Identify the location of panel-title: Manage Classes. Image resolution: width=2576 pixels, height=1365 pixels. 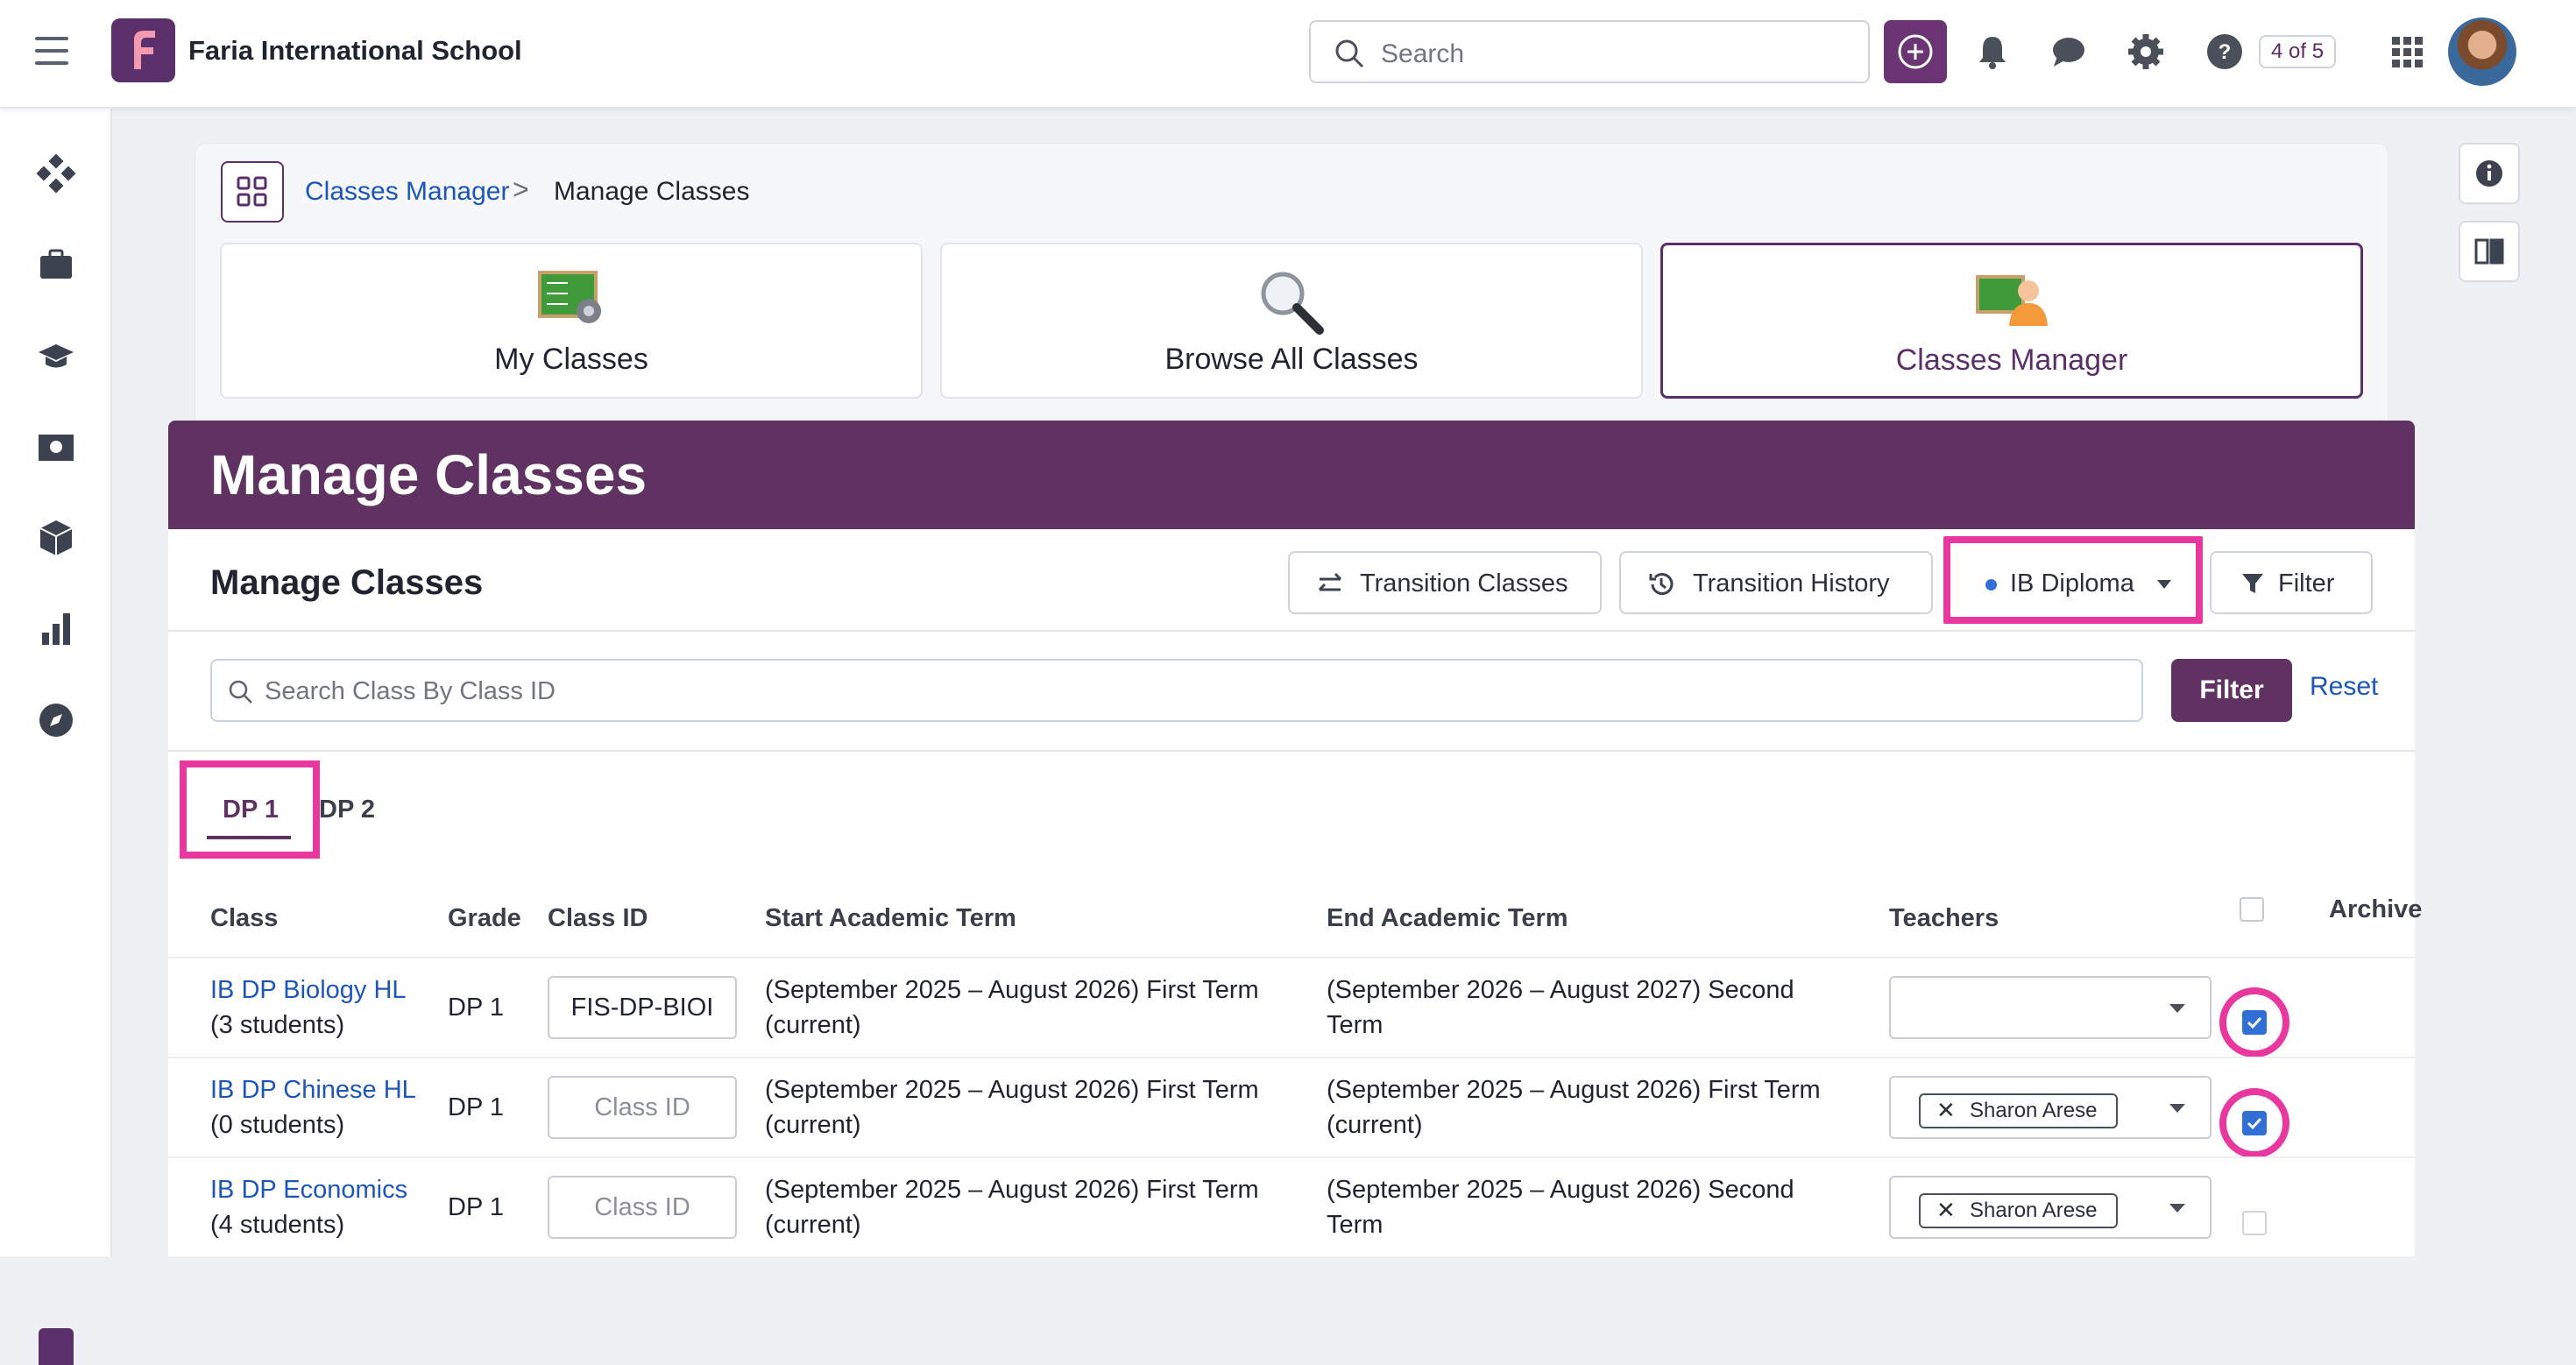
(347, 582).